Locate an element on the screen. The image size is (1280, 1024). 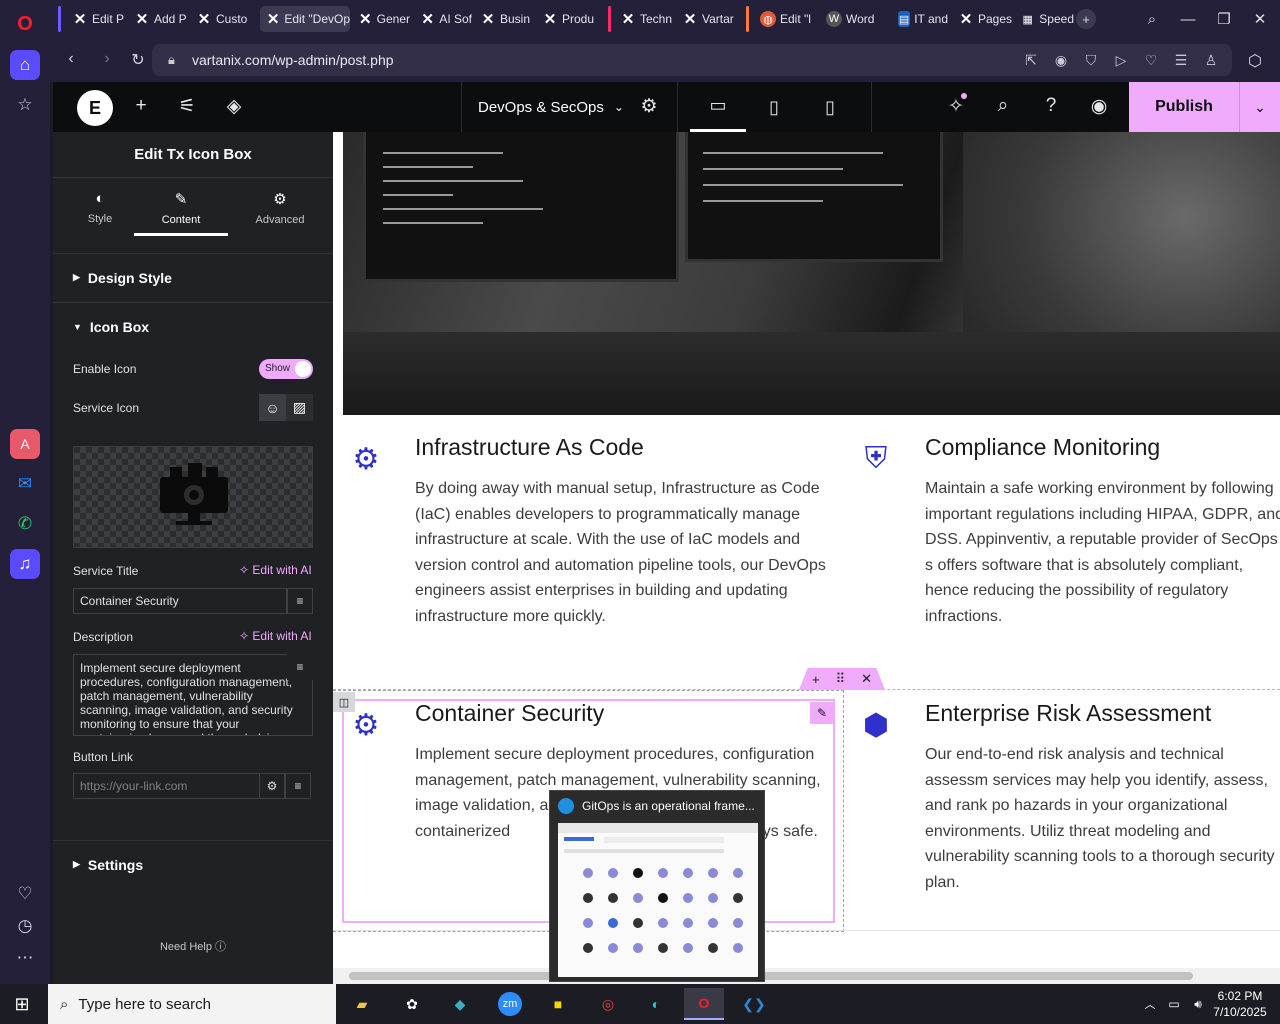
new-tab-icon: + is located at coordinates (1086, 19).